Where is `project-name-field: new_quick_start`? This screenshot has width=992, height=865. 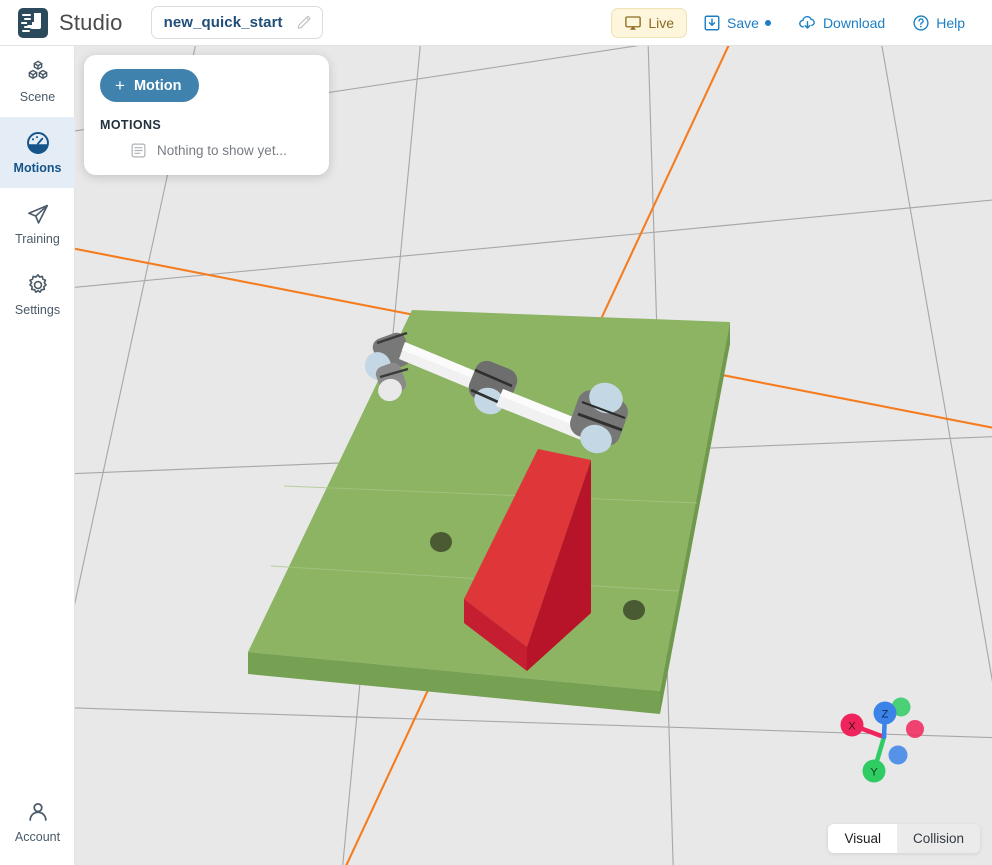
project-name-field: new_quick_start is located at coordinates (236, 22).